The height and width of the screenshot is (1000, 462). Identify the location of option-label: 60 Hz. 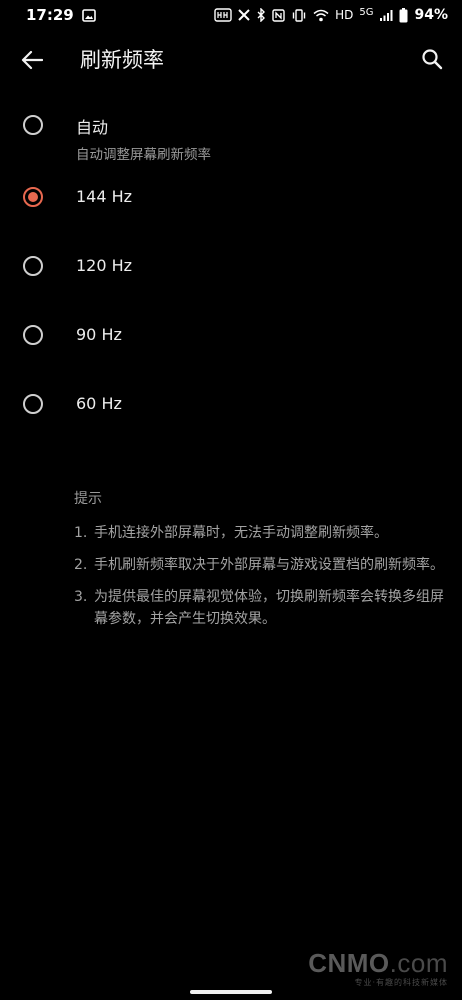
(99, 403).